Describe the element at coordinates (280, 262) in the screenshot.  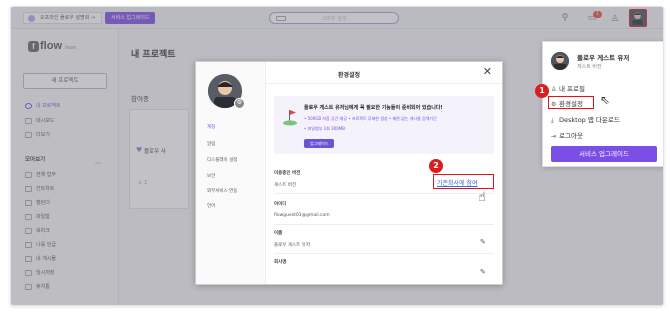
I see `field-label-company: 회사명` at that location.